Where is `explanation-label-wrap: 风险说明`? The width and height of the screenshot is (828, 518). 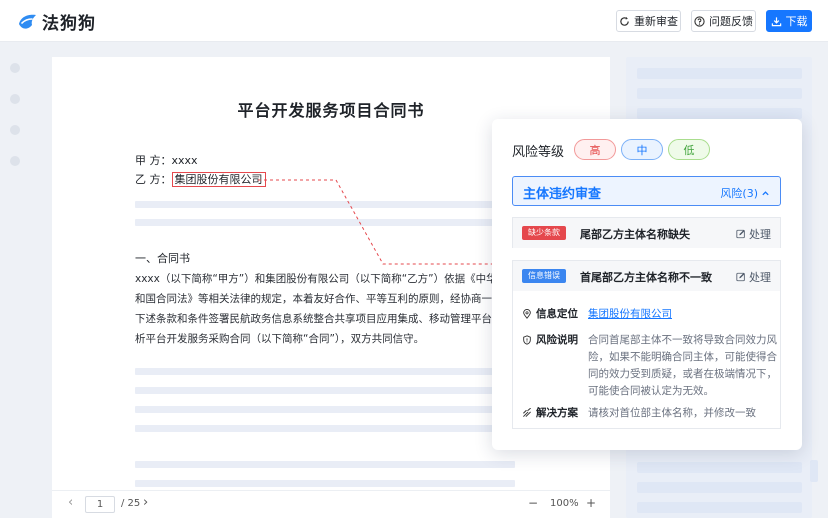
explanation-label-wrap: 风险说明 is located at coordinates (550, 339).